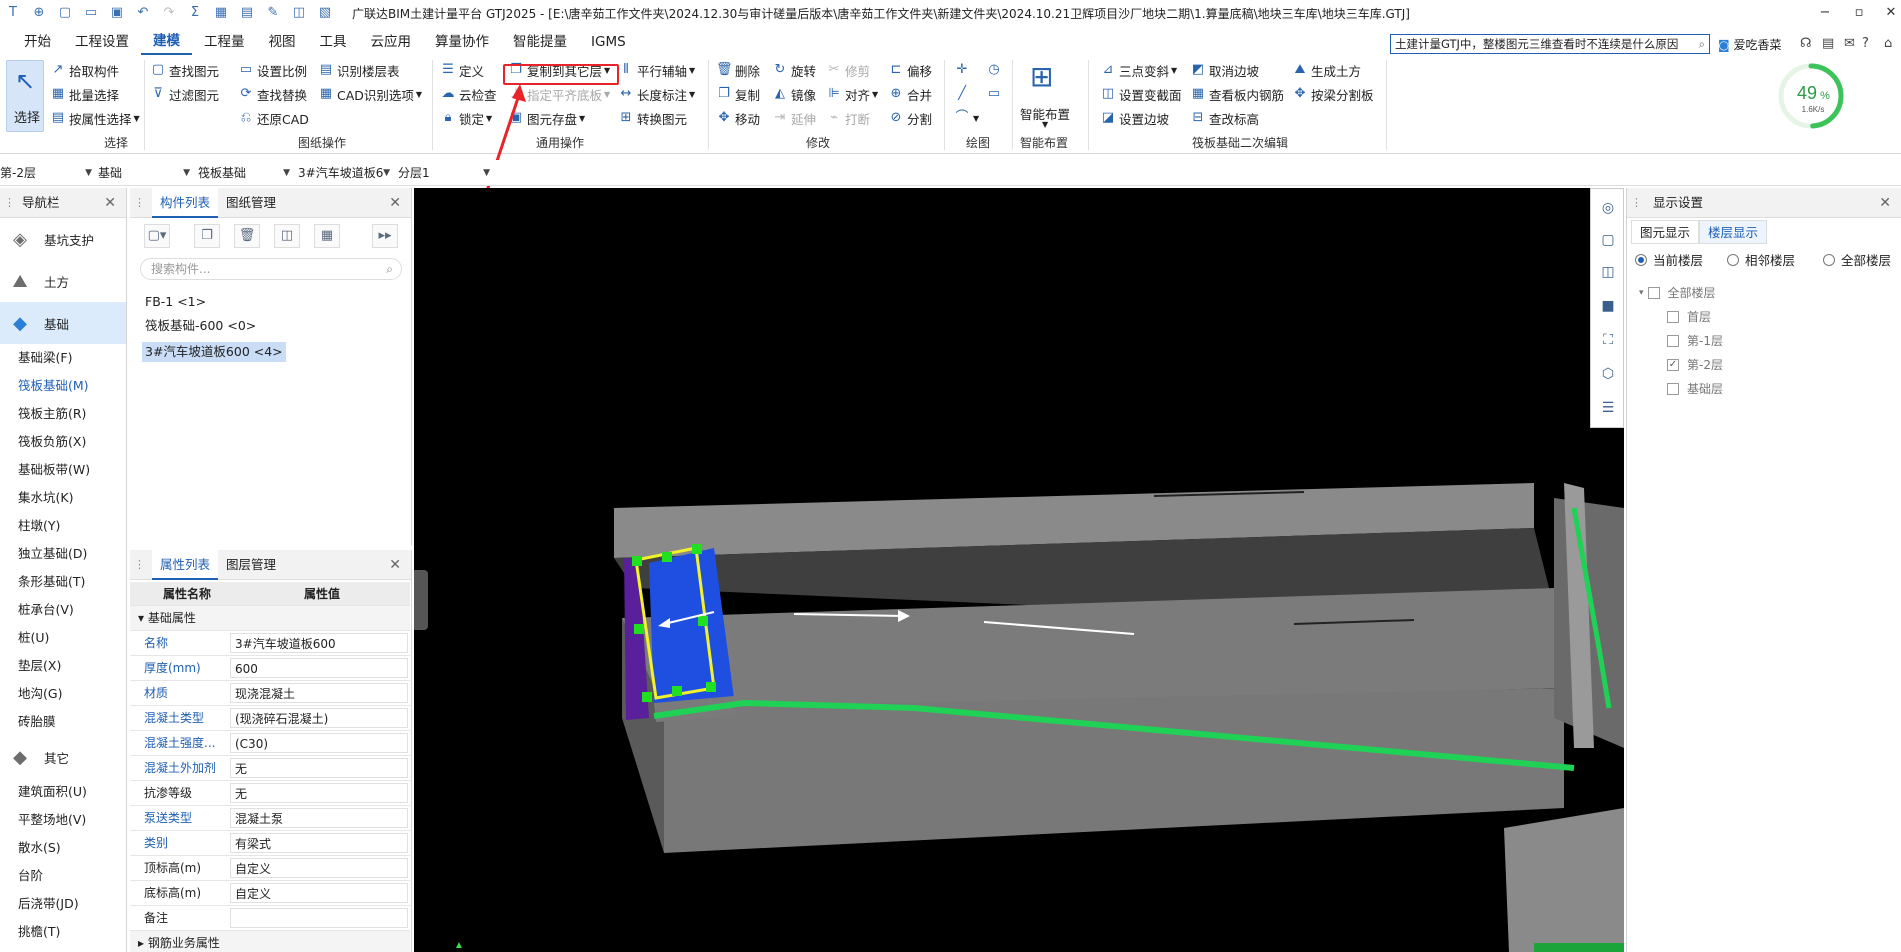 This screenshot has height=952, width=1901. Describe the element at coordinates (738, 118) in the screenshot. I see `move-button: ✥ 移动` at that location.